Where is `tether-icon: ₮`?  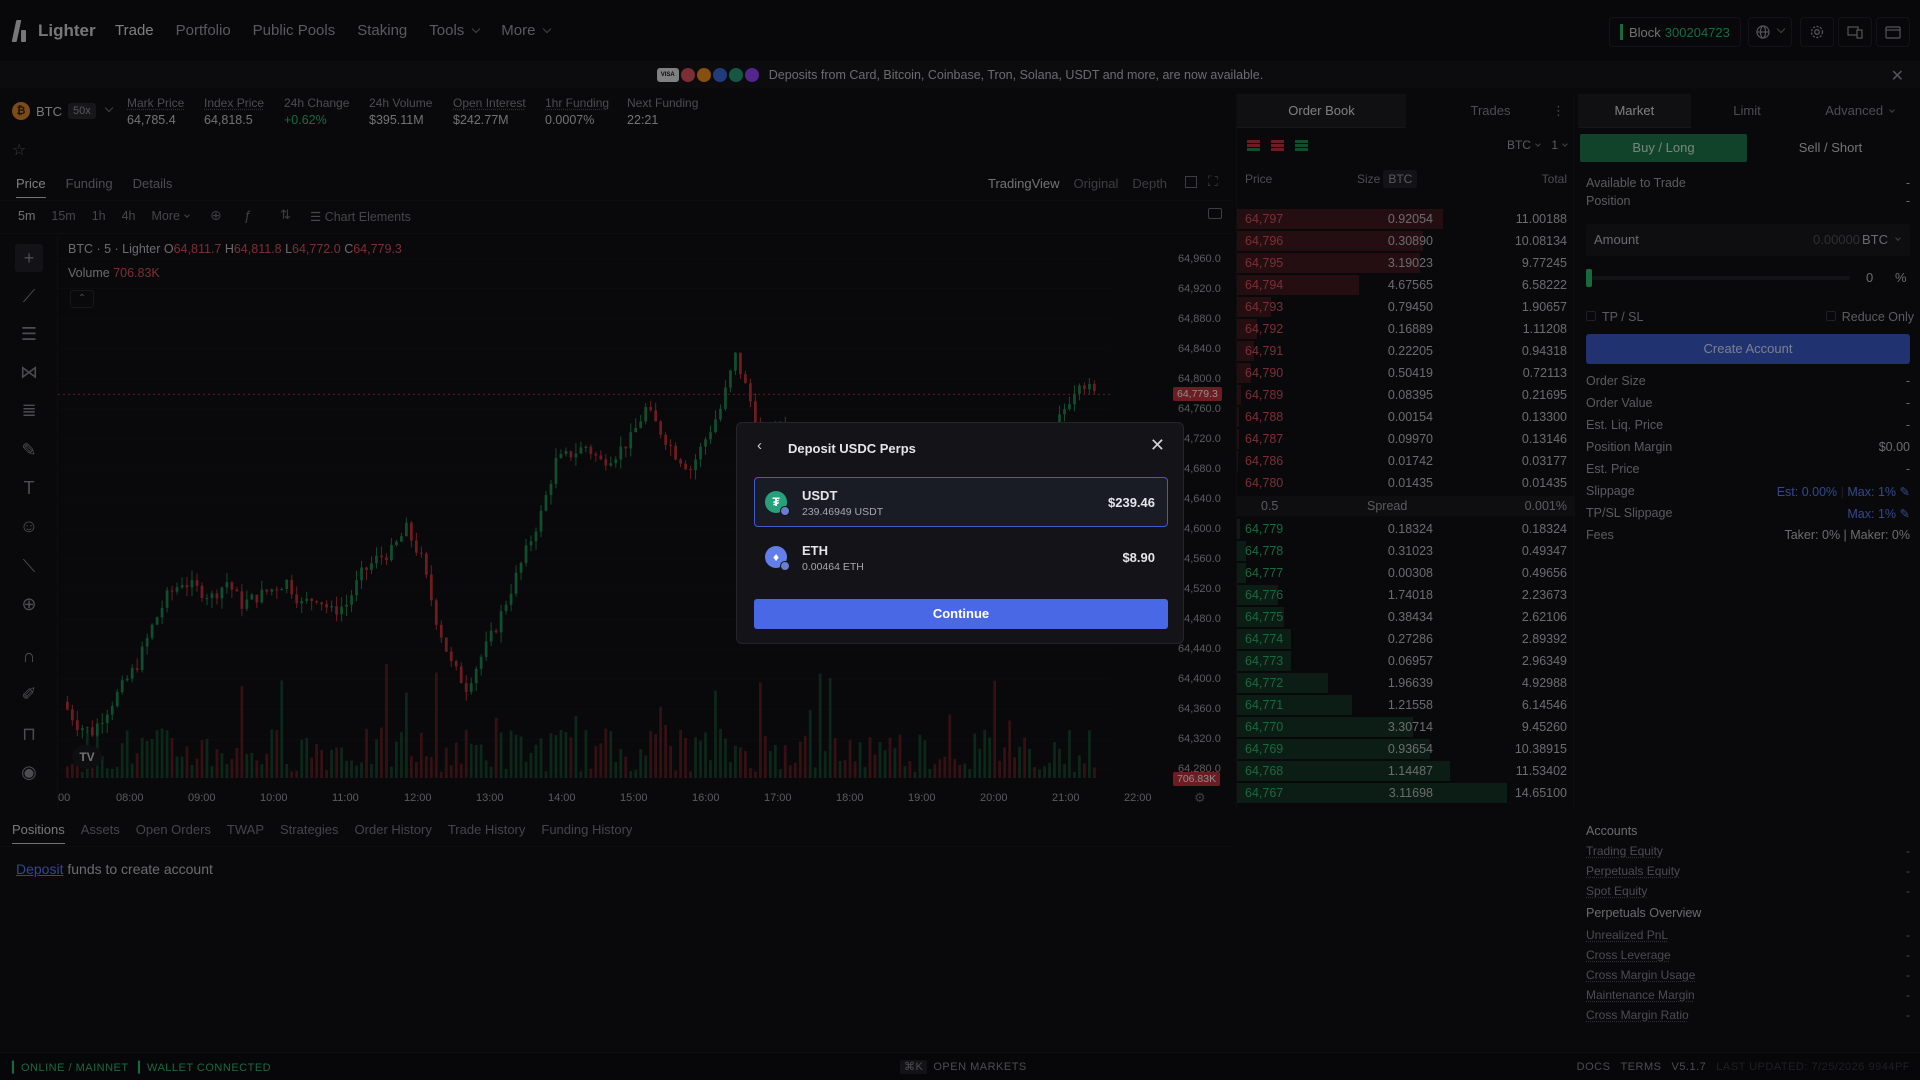 tether-icon: ₮ is located at coordinates (777, 503).